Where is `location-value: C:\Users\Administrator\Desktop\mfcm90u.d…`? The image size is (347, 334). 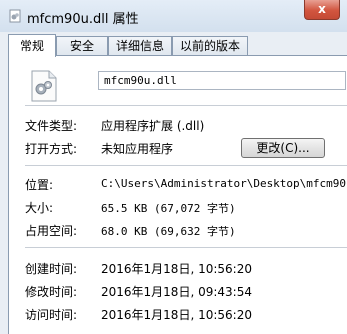 location-value: C:\Users\Administrator\Desktop\mfcm90u.d… is located at coordinates (224, 183).